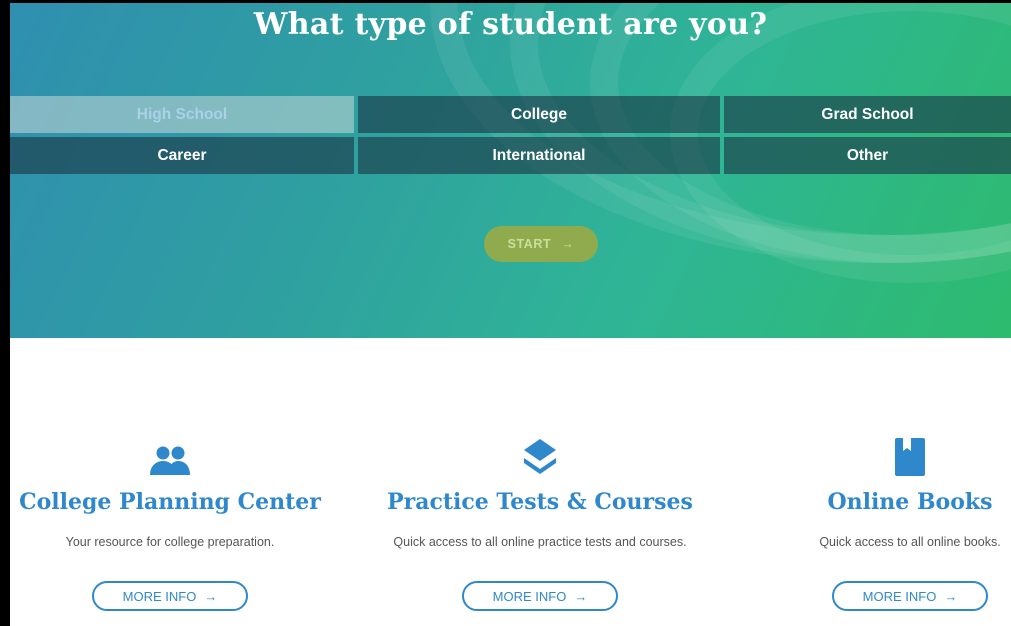 The width and height of the screenshot is (1011, 626). What do you see at coordinates (539, 114) in the screenshot?
I see `student-type-college: College` at bounding box center [539, 114].